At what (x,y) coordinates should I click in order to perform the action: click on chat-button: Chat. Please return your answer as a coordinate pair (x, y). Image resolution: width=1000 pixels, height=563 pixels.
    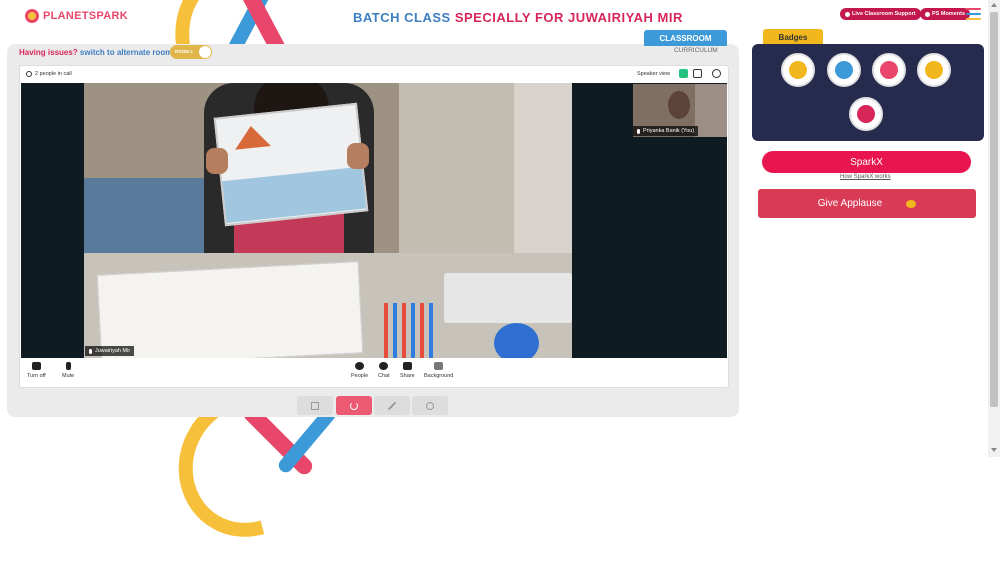
    Looking at the image, I should click on (384, 370).